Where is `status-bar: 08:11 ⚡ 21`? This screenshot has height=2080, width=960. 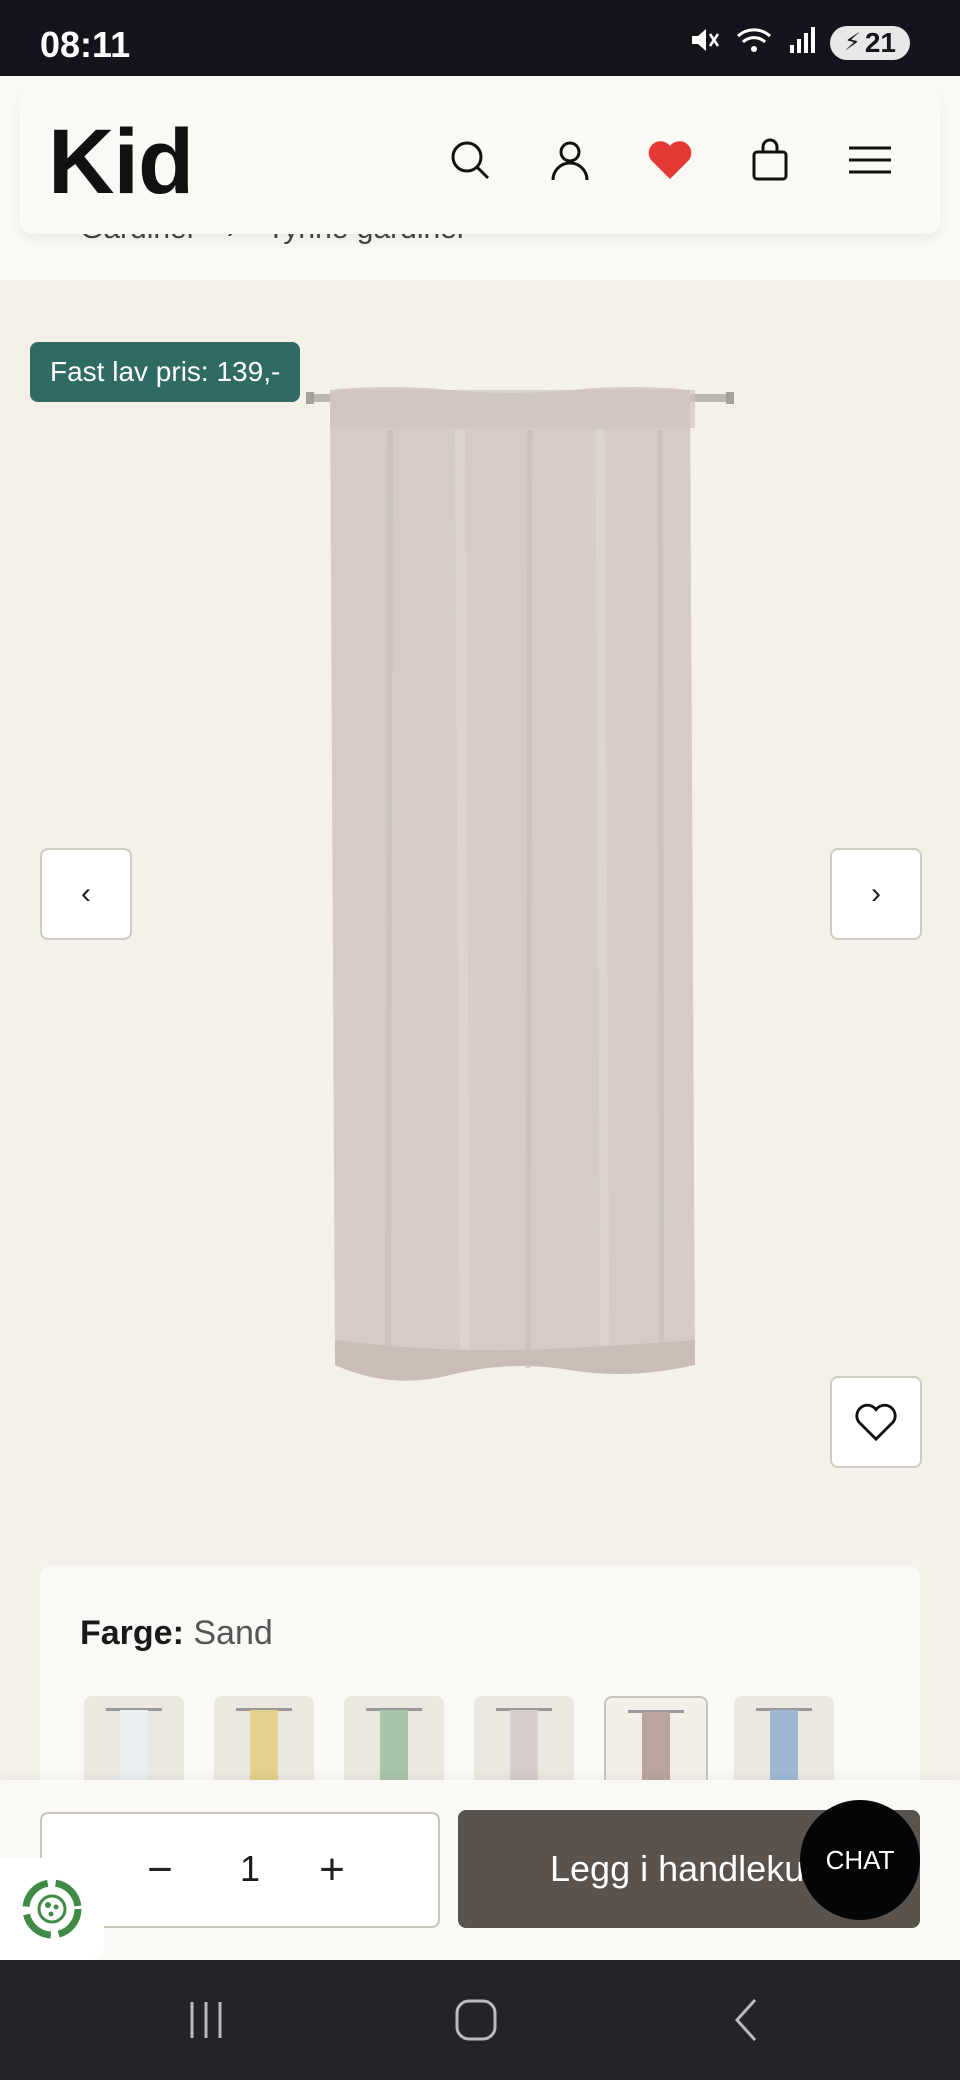
status-bar: 08:11 ⚡ 21 is located at coordinates (480, 38).